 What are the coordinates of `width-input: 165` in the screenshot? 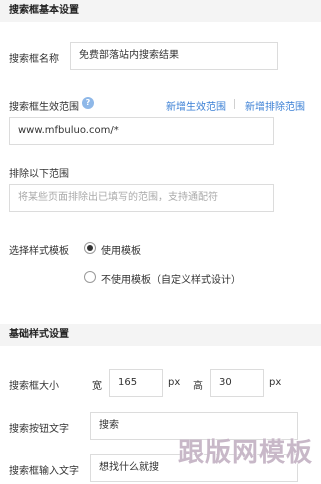 It's located at (136, 383).